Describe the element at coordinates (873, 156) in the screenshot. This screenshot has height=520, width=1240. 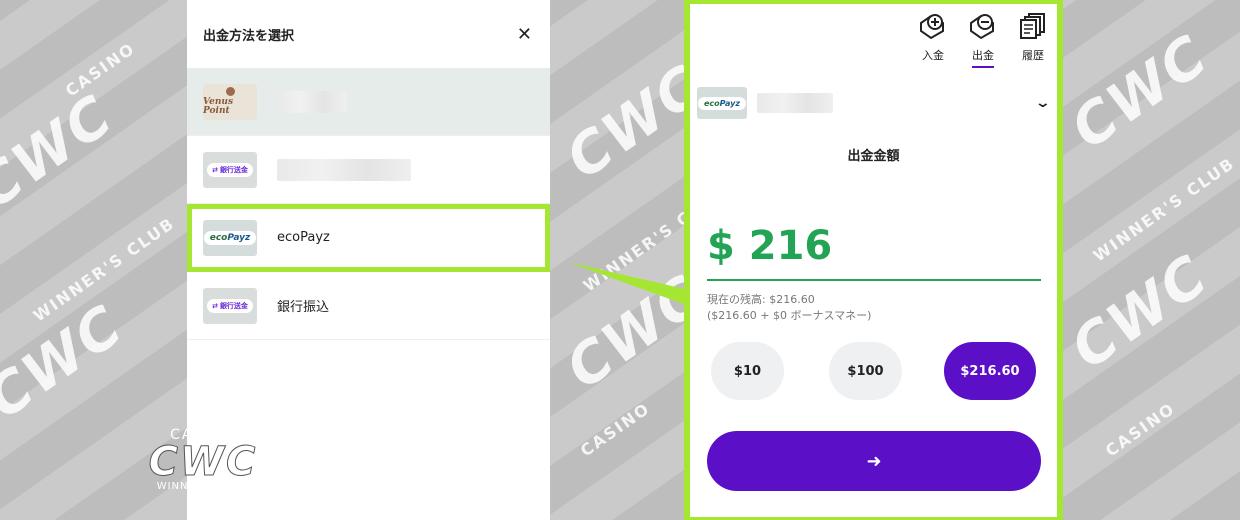
I see `amount-title: 出金金額` at that location.